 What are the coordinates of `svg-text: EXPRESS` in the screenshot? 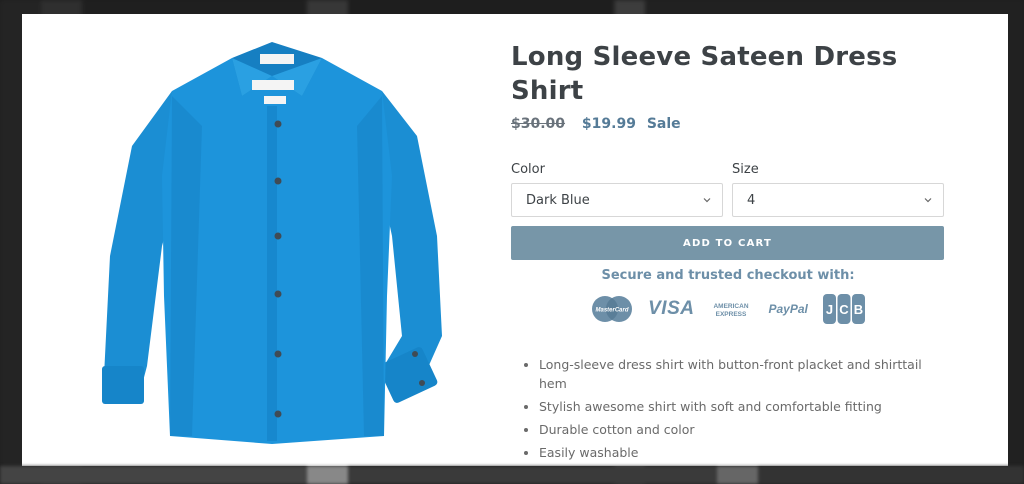 It's located at (731, 314).